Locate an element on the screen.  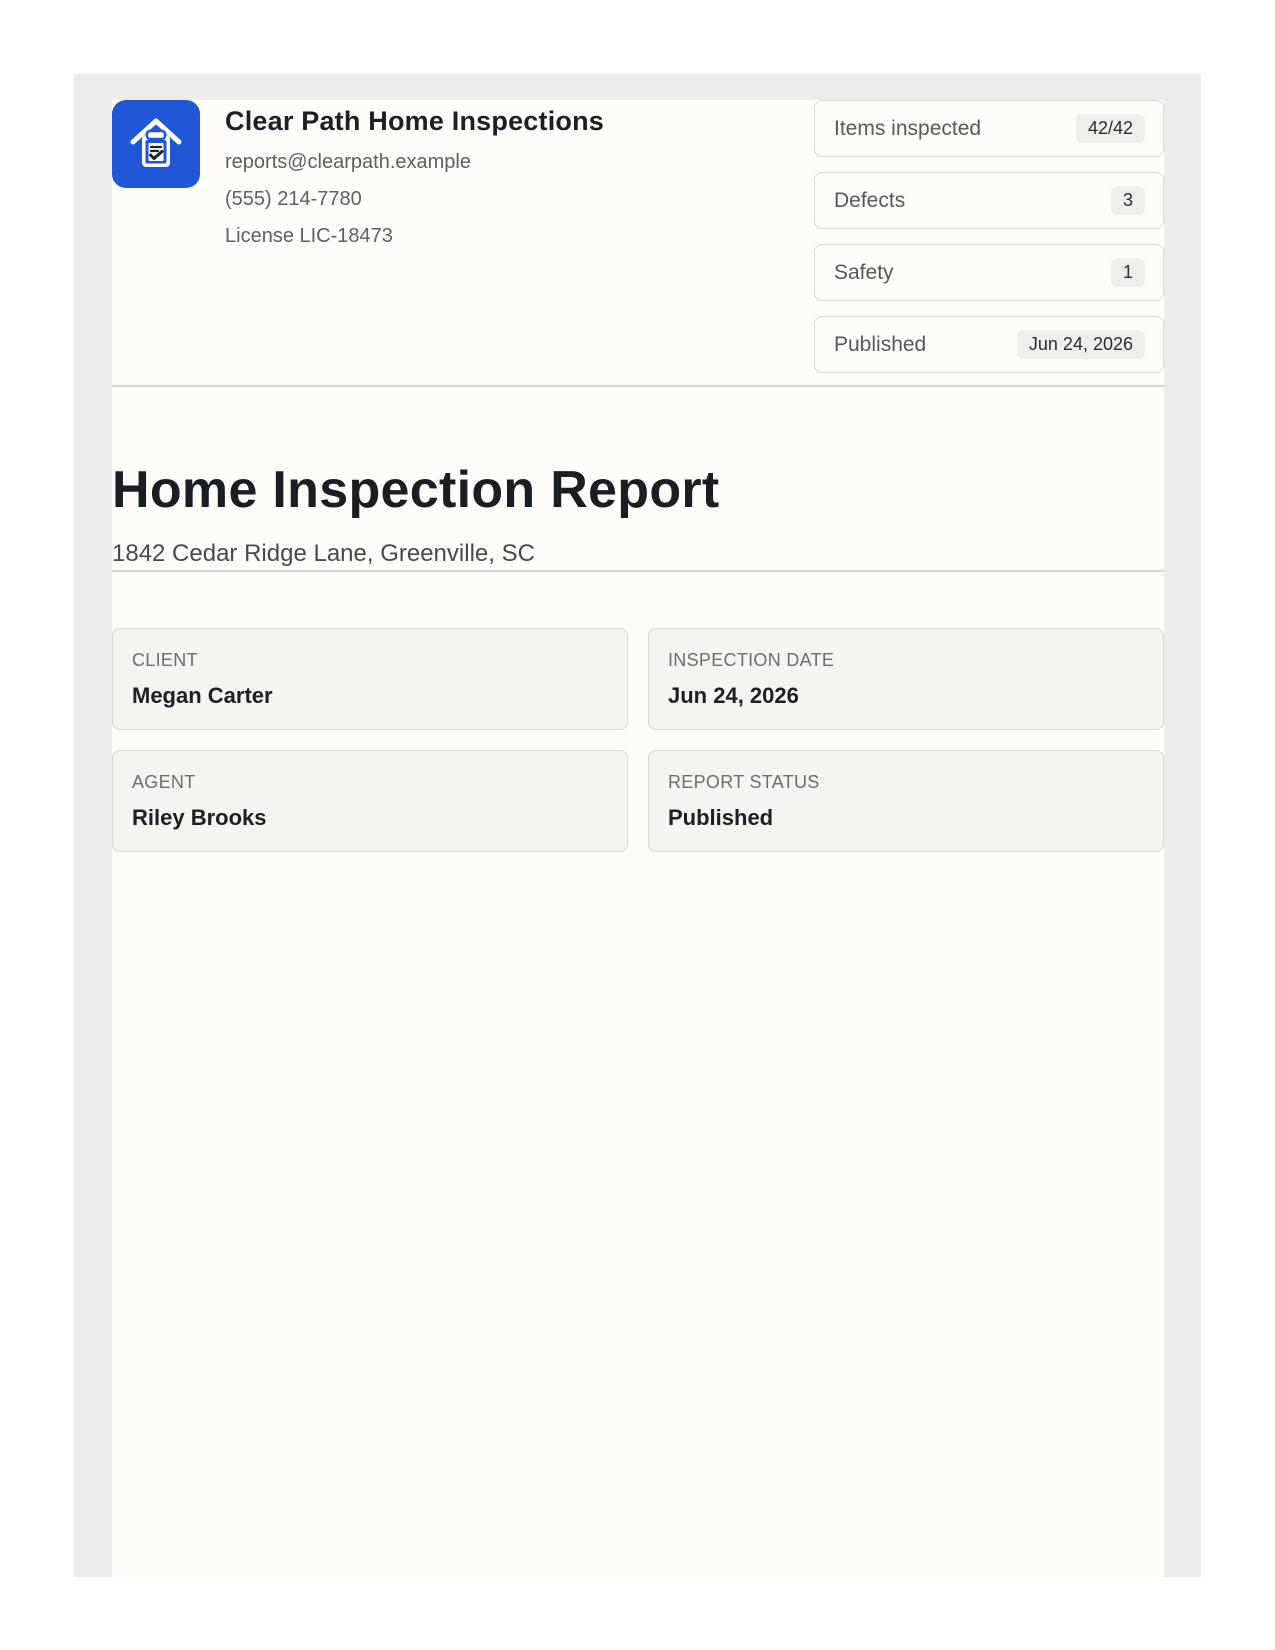
property-address: 1842 Cedar Ridge Lane, Greenville, SC is located at coordinates (323, 553).